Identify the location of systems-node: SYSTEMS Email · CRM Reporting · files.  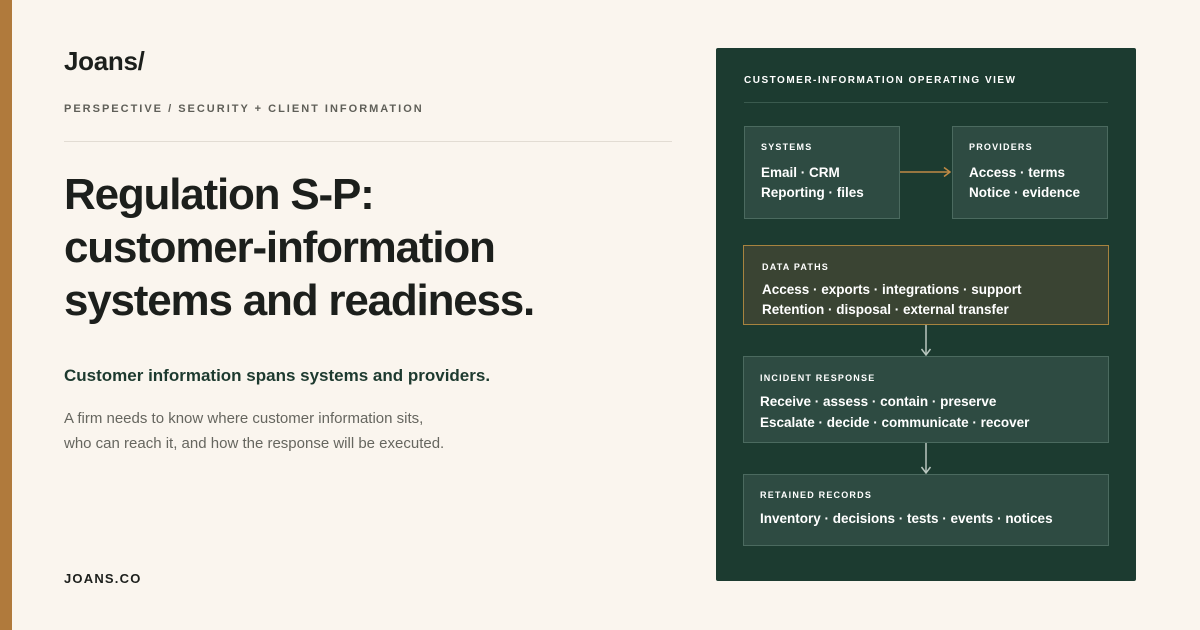
(822, 172).